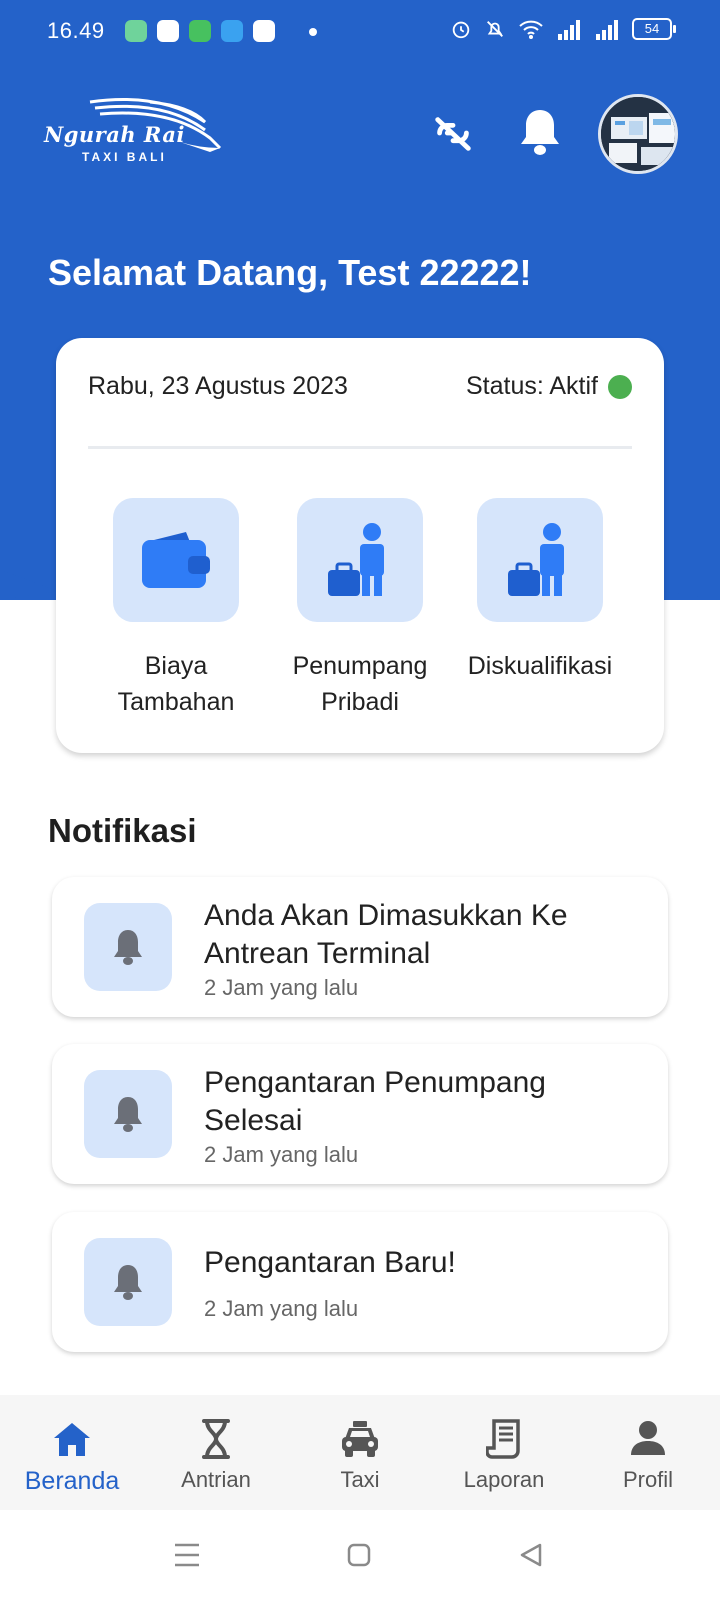 This screenshot has height=1600, width=720. I want to click on wifi-icon, so click(531, 29).